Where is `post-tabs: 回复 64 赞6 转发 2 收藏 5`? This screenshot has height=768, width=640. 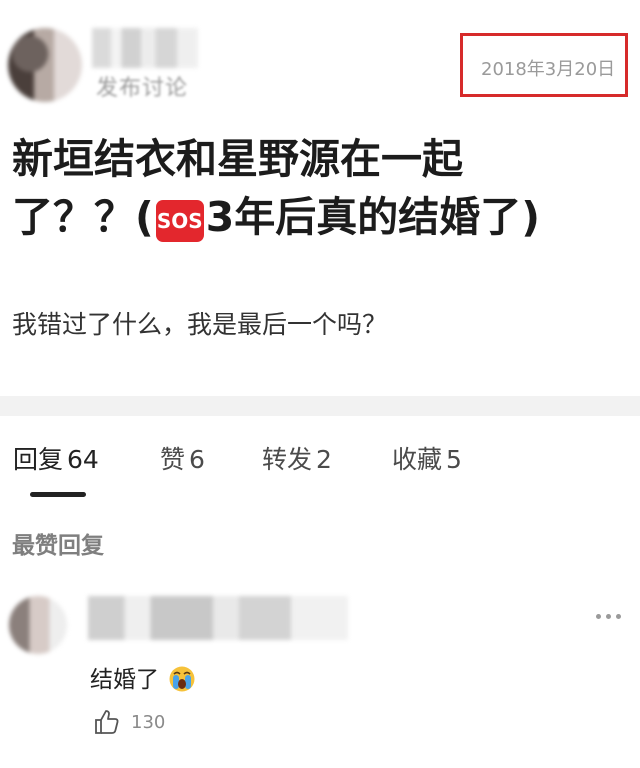 post-tabs: 回复 64 赞6 转发 2 收藏 5 is located at coordinates (320, 470).